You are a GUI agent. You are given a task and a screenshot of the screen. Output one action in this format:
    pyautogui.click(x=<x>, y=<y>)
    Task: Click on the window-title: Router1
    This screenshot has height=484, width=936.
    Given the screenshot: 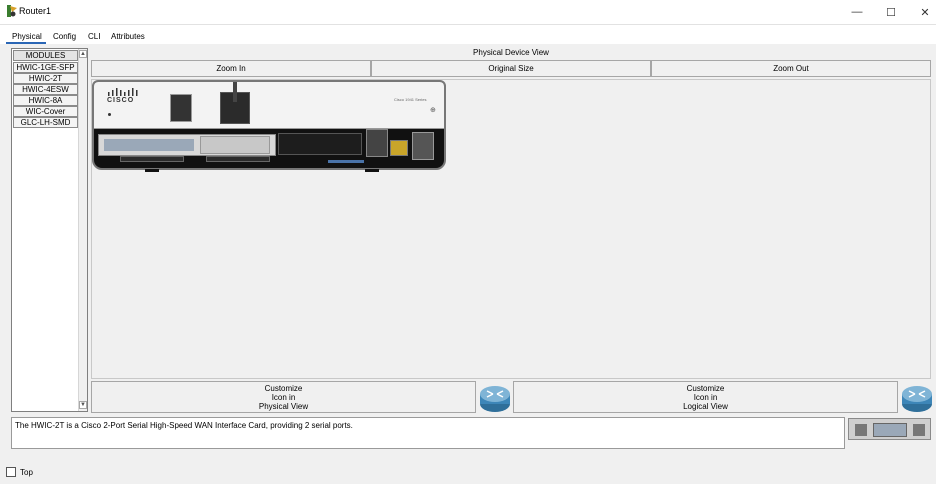 What is the action you would take?
    pyautogui.click(x=35, y=11)
    